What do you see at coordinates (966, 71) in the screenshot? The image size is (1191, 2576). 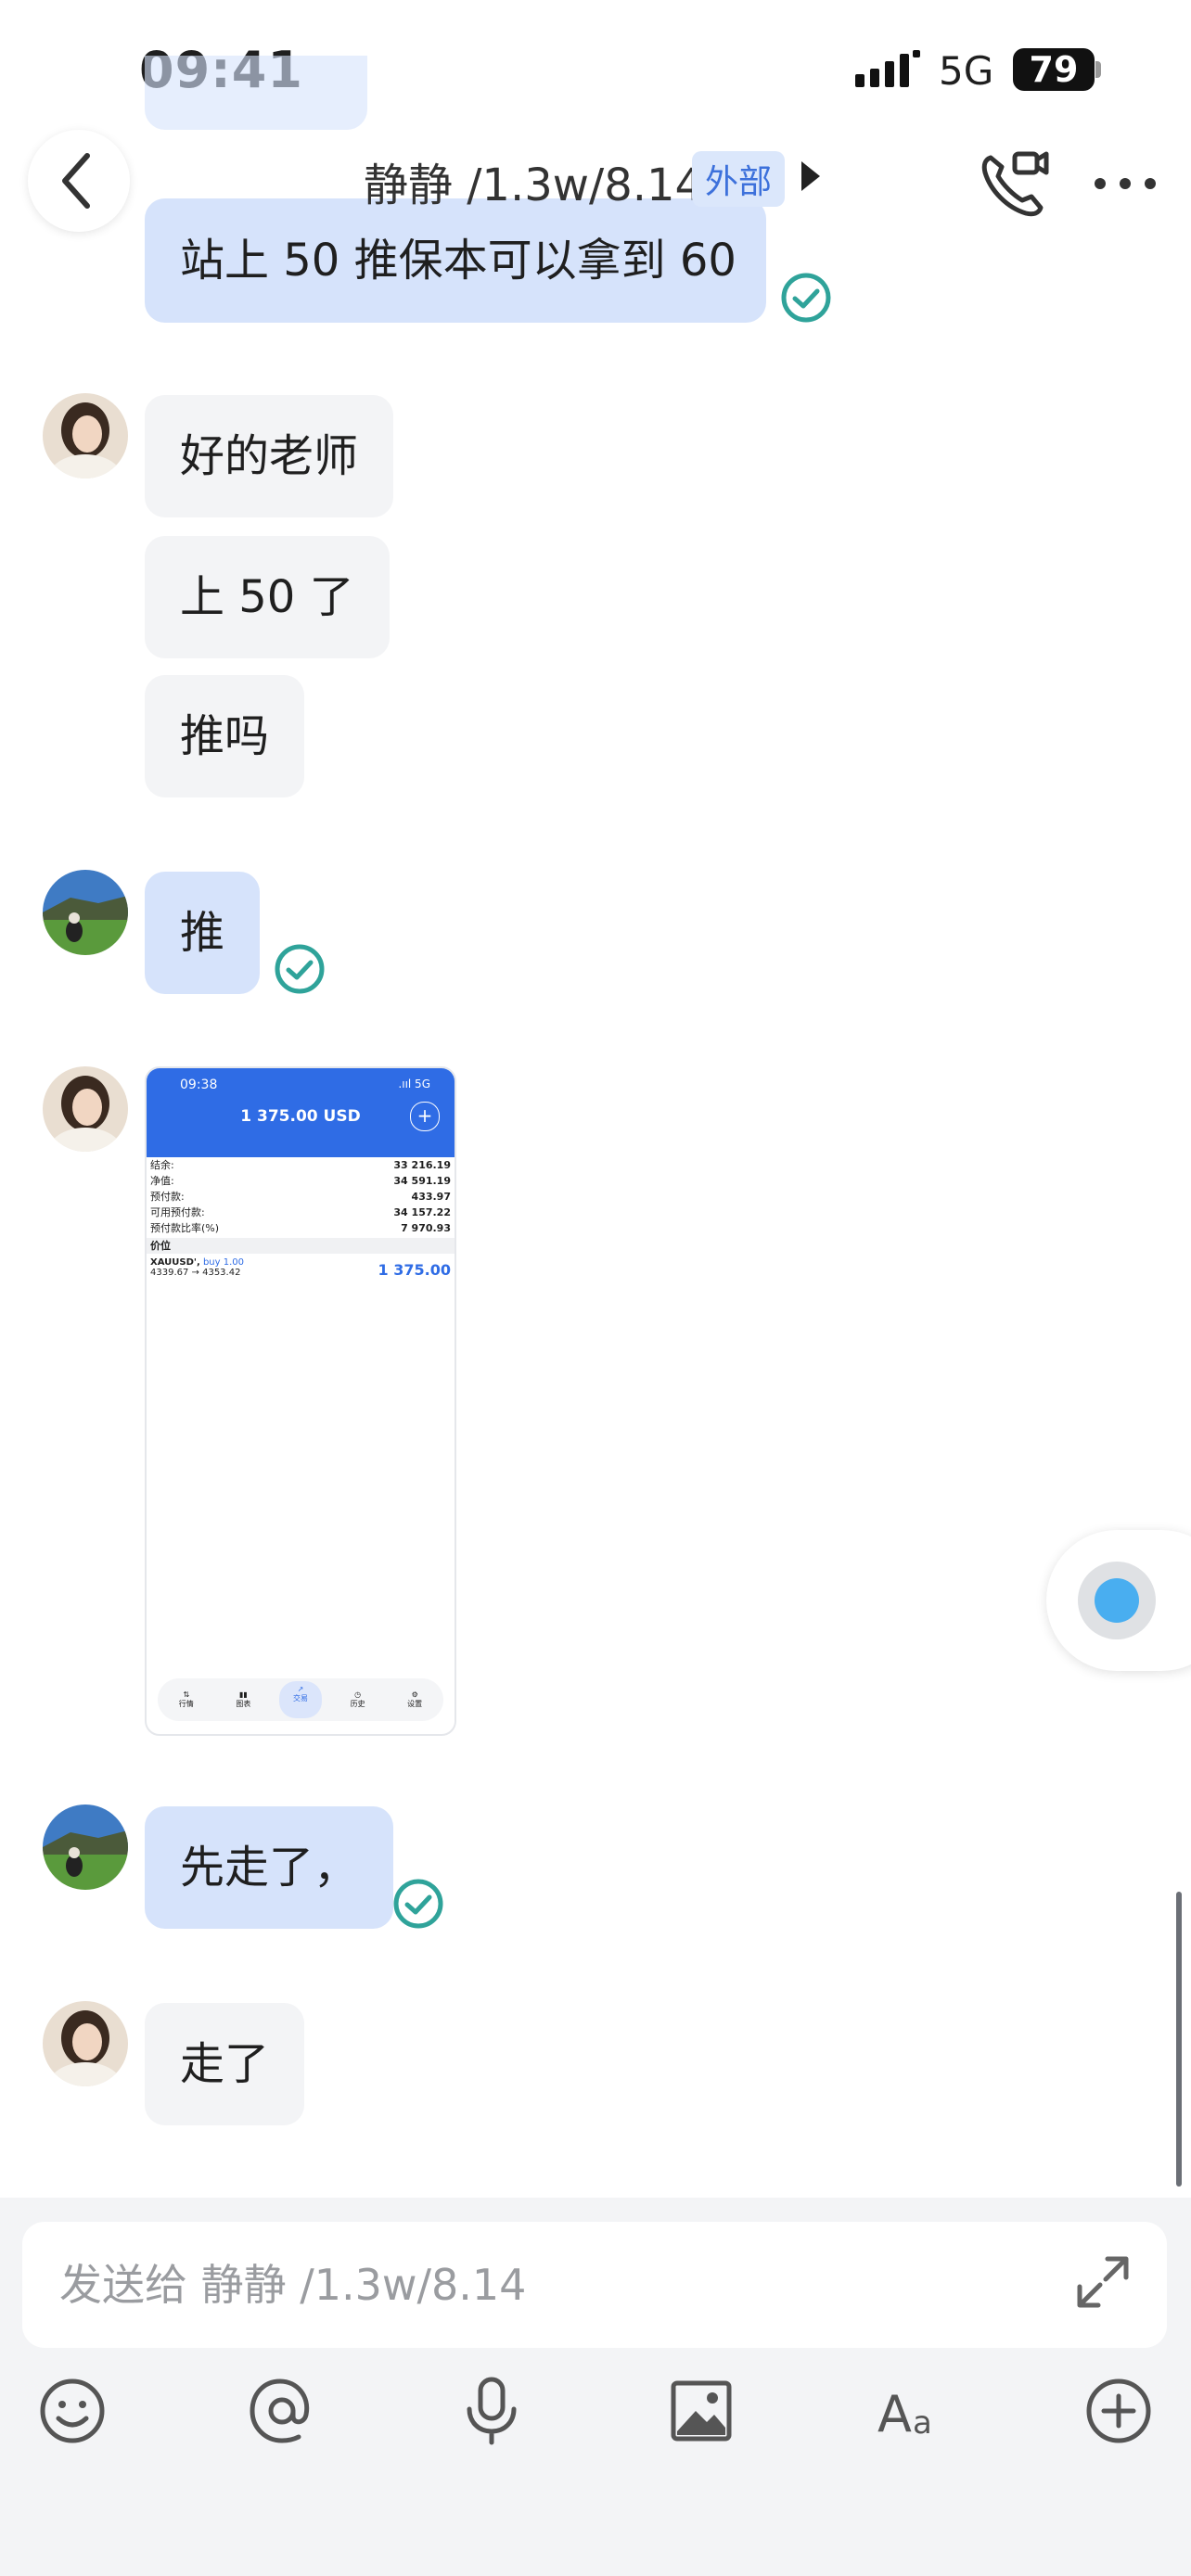 I see `network-type: 5G` at bounding box center [966, 71].